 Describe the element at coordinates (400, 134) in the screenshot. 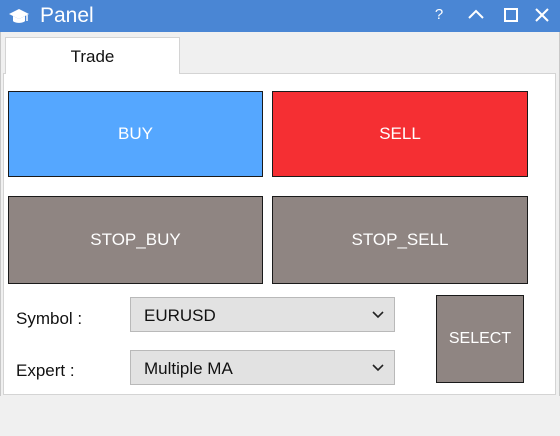

I see `sell-button: SELL` at that location.